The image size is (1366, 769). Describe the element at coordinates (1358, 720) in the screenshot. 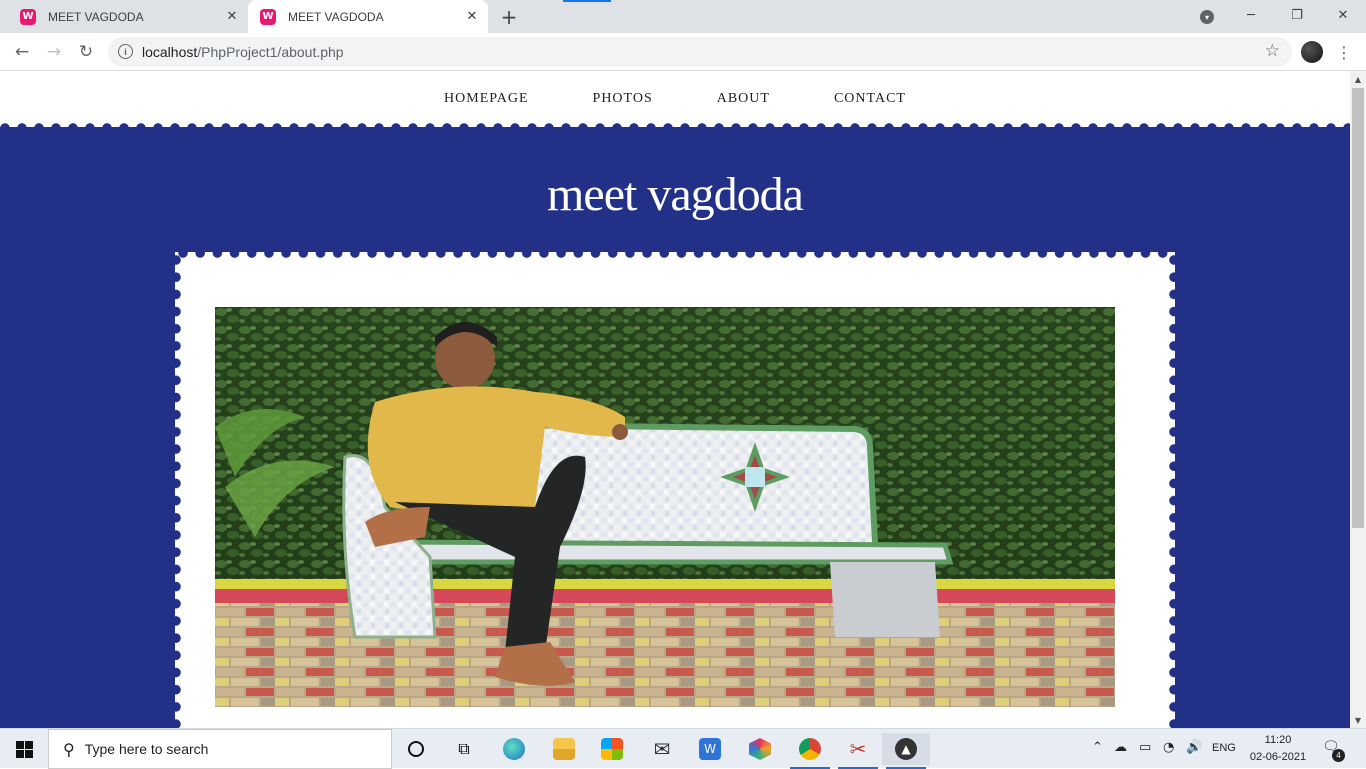

I see `scroll-down-icon: ▼` at that location.